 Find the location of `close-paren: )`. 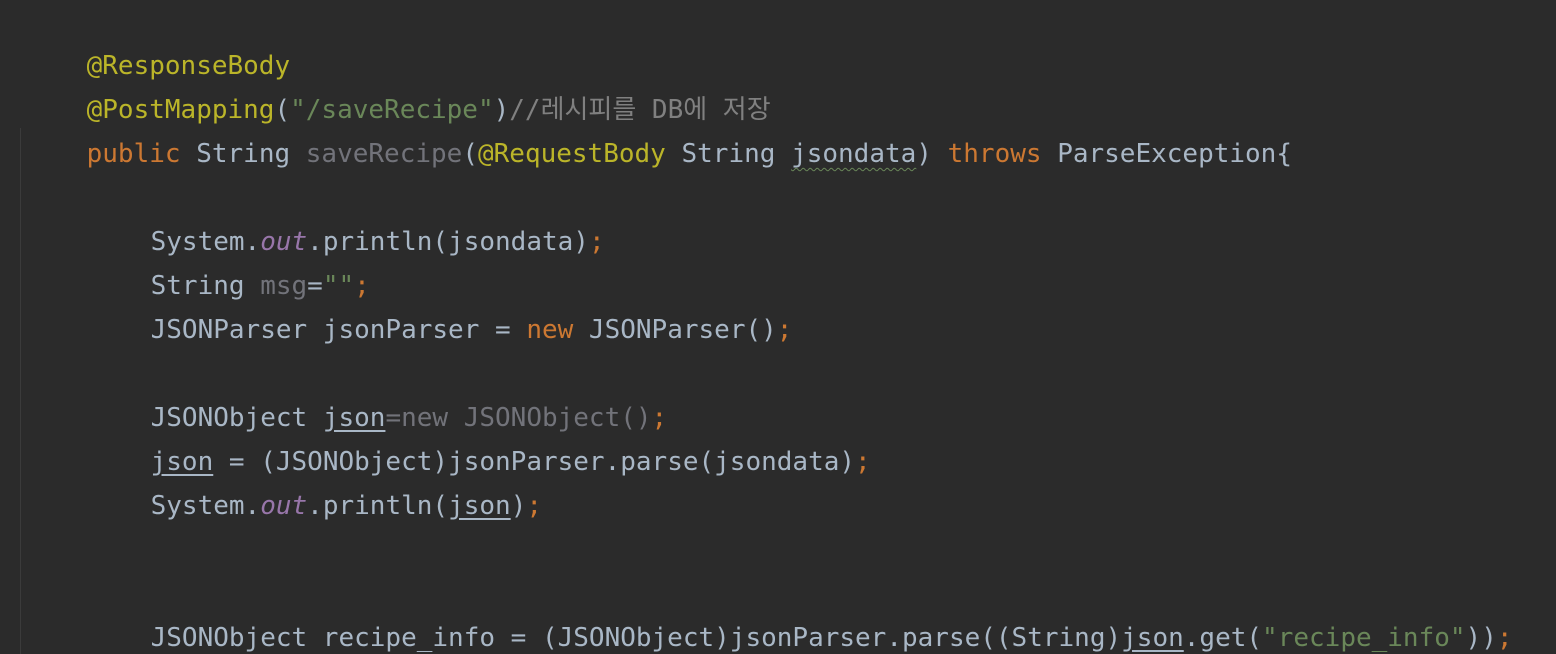

close-paren: ) is located at coordinates (924, 154).